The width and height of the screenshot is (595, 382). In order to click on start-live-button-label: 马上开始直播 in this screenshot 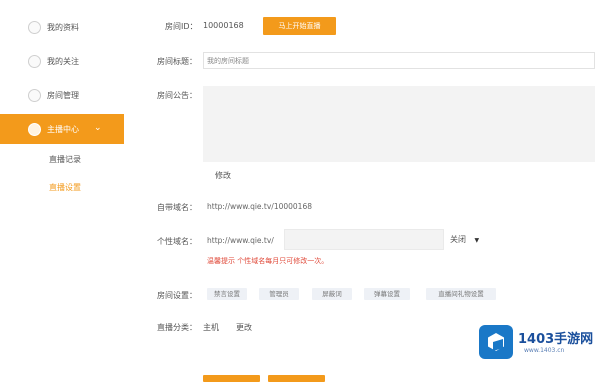, I will do `click(299, 26)`.